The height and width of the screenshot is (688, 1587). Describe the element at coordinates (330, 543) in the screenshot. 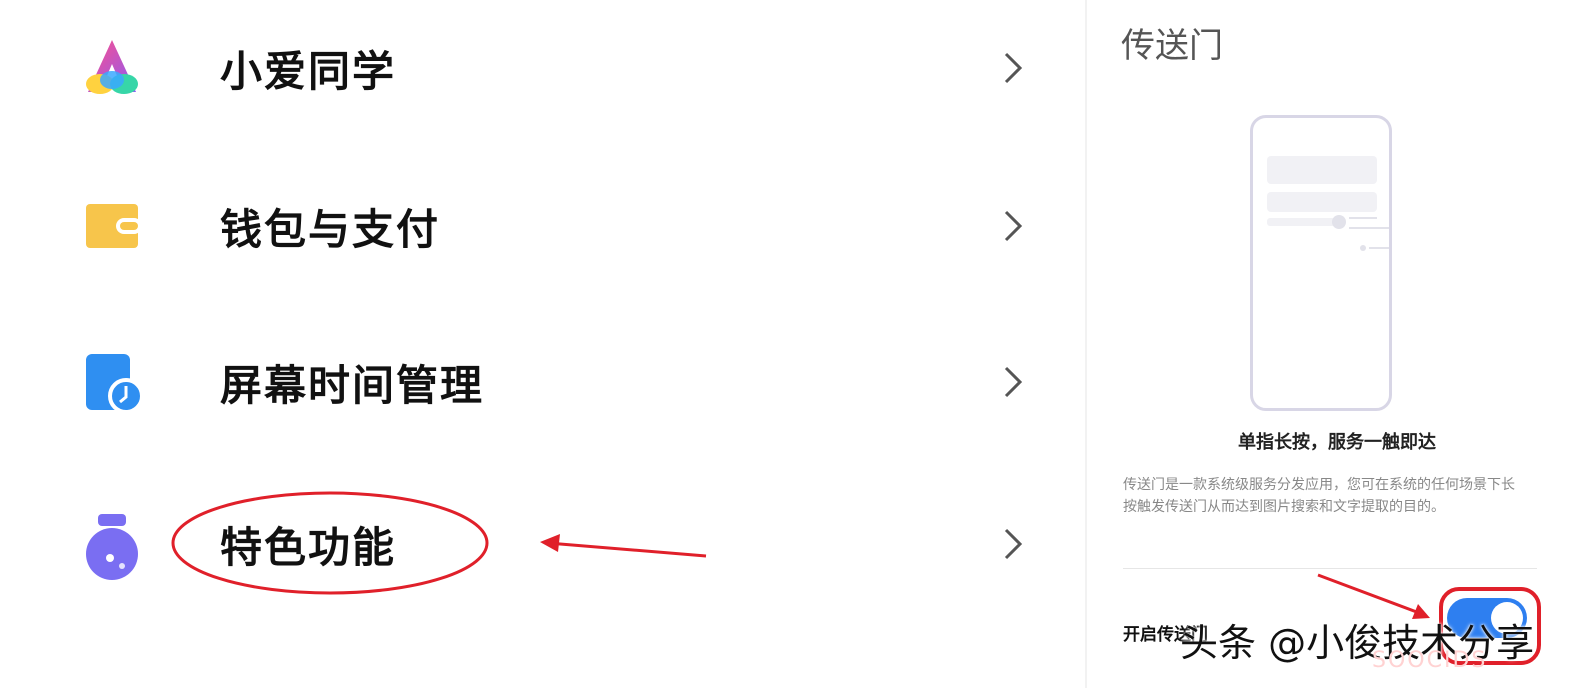

I see `annotation-circle-features` at that location.